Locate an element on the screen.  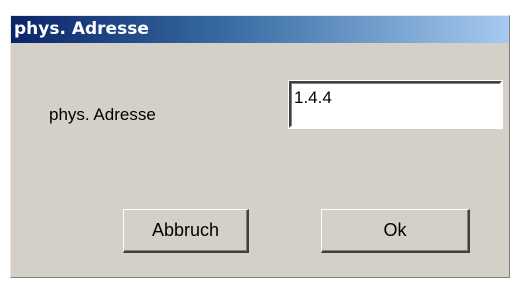
address-label: phys. Adresse is located at coordinates (102, 114).